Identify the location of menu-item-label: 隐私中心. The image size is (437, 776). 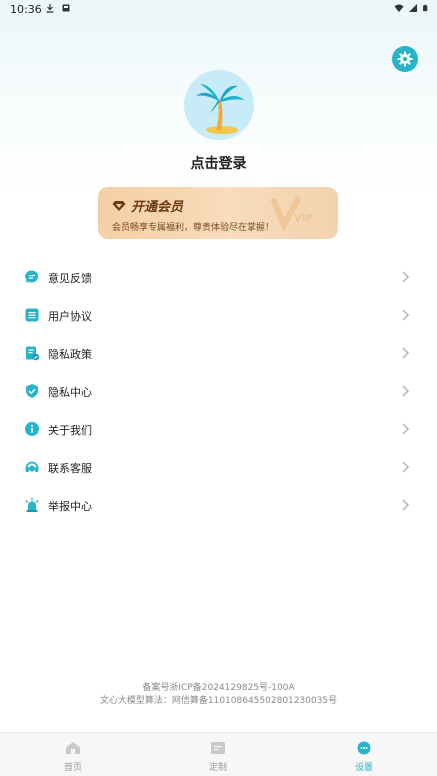
(70, 392).